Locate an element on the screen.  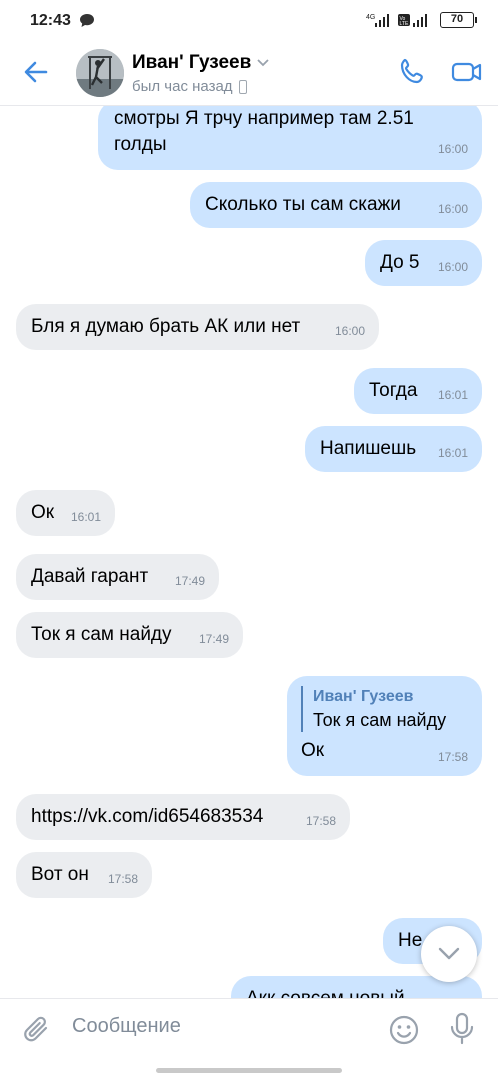
contact-name-text: Иван' Гузеев is located at coordinates (192, 62).